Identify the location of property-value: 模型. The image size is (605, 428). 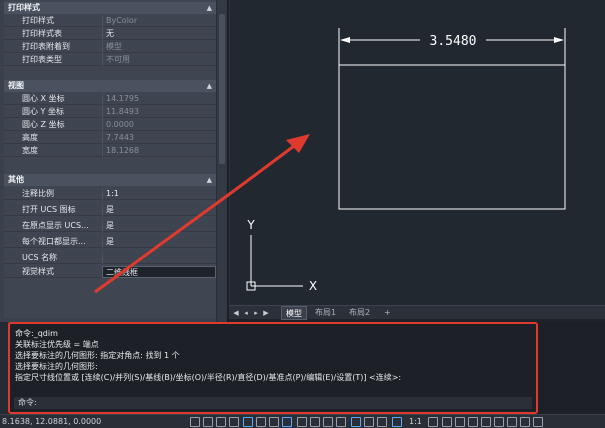
(159, 47).